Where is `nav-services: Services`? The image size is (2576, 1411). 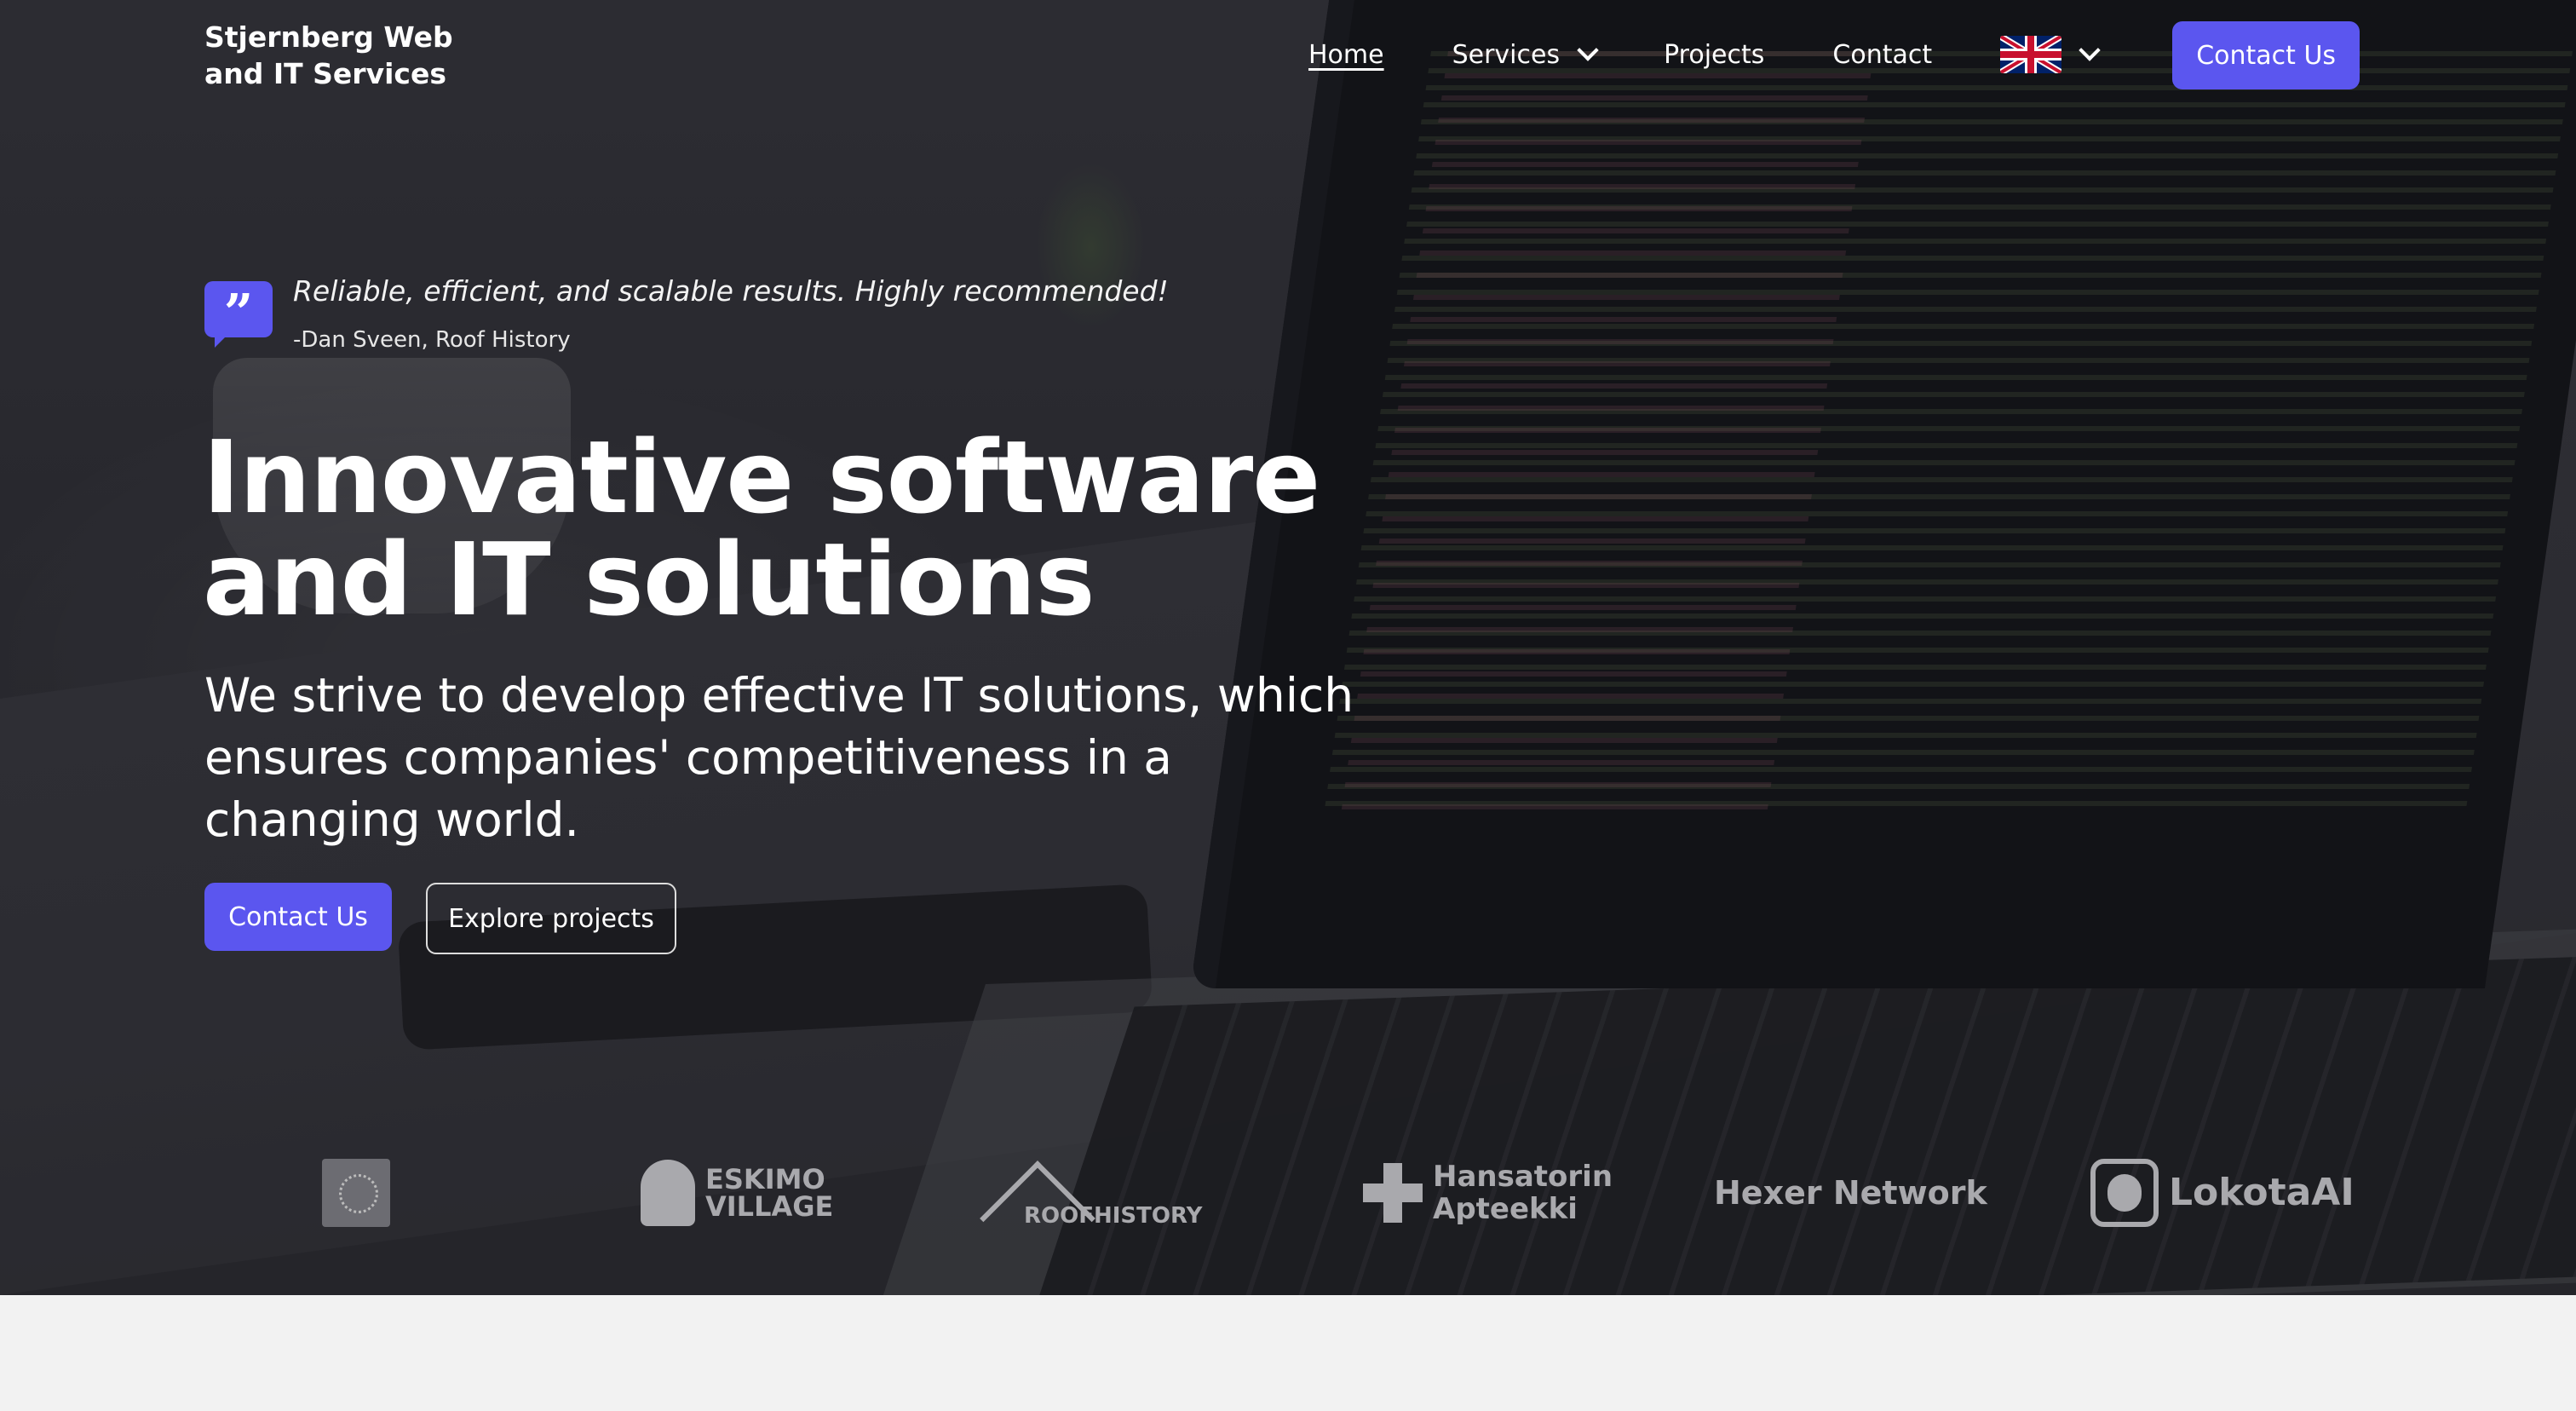 nav-services: Services is located at coordinates (1526, 54).